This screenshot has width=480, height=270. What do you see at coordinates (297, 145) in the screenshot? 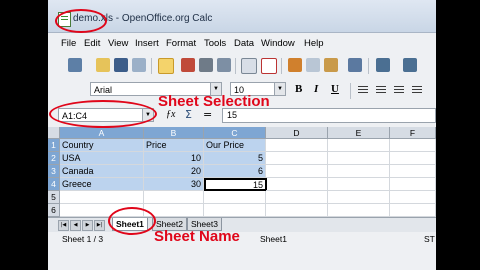
I see `cell-d1` at bounding box center [297, 145].